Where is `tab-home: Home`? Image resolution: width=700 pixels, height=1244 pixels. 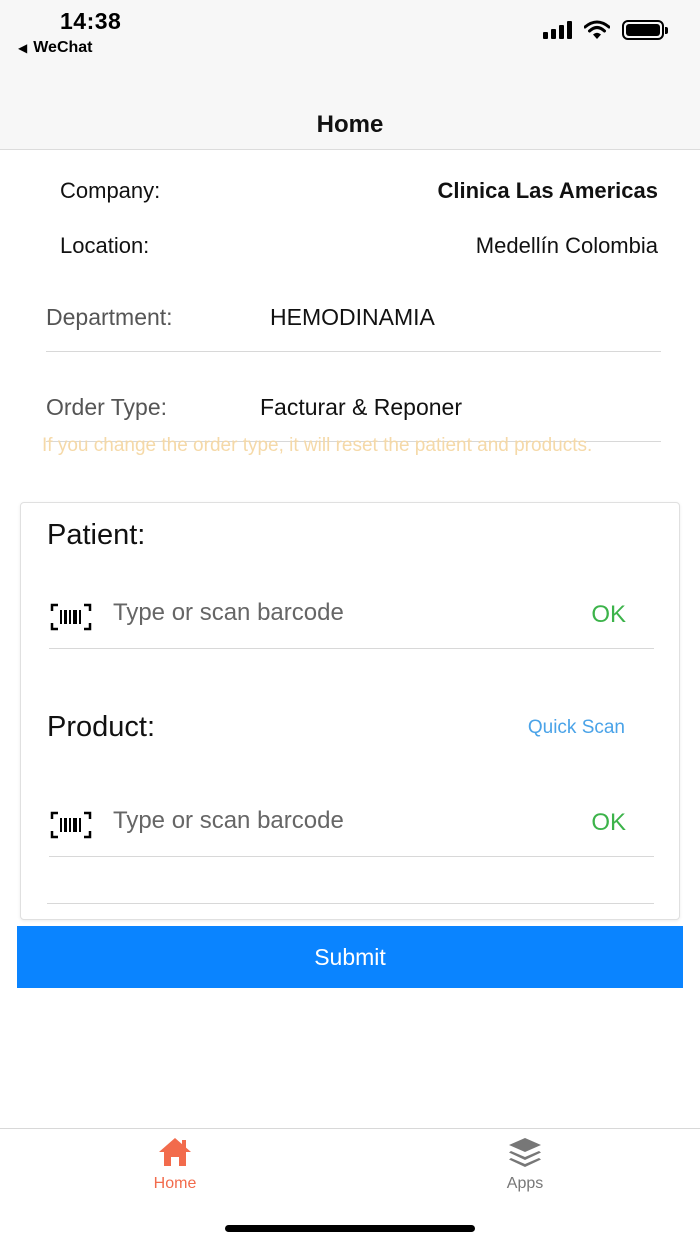 tab-home: Home is located at coordinates (175, 1164).